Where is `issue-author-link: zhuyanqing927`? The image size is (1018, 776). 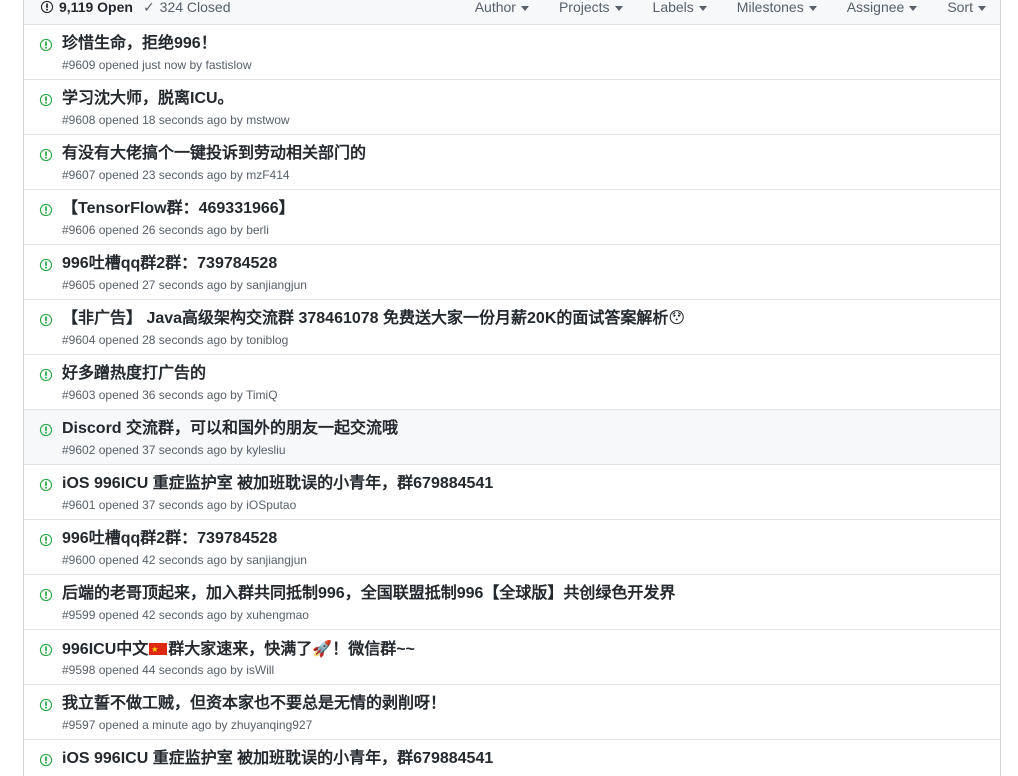
issue-author-link: zhuyanqing927 is located at coordinates (271, 725).